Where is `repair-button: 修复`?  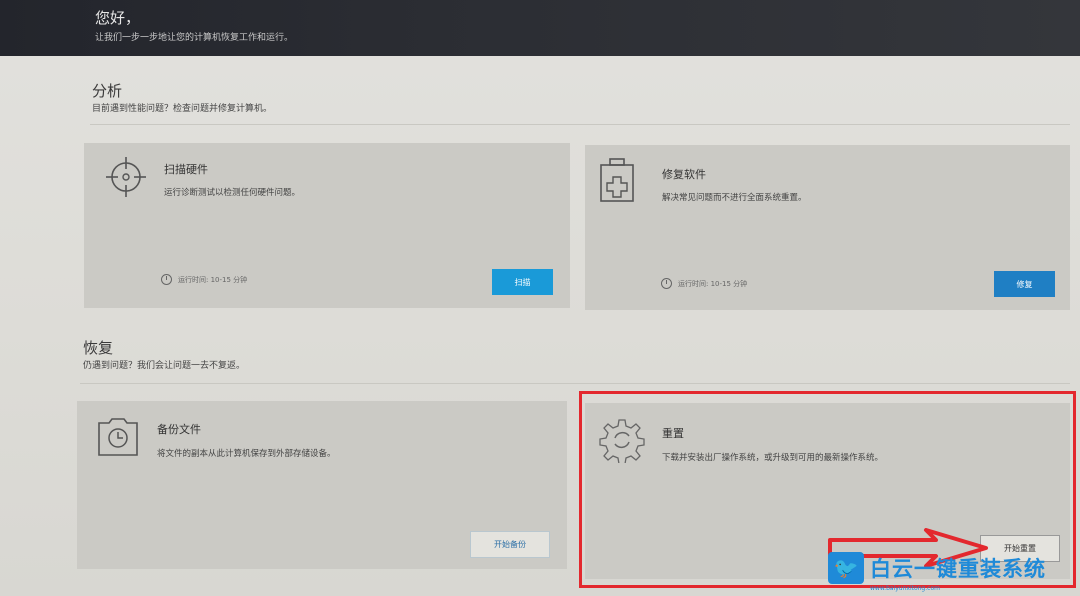 repair-button: 修复 is located at coordinates (1024, 284).